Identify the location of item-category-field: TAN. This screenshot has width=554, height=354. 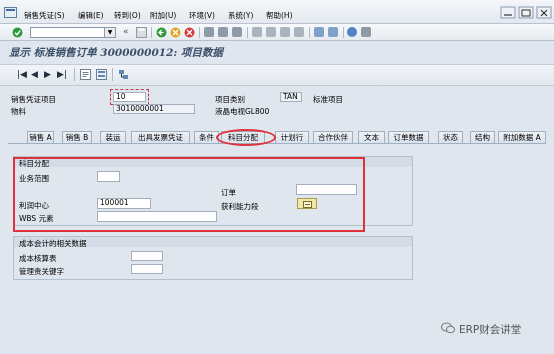
(291, 97).